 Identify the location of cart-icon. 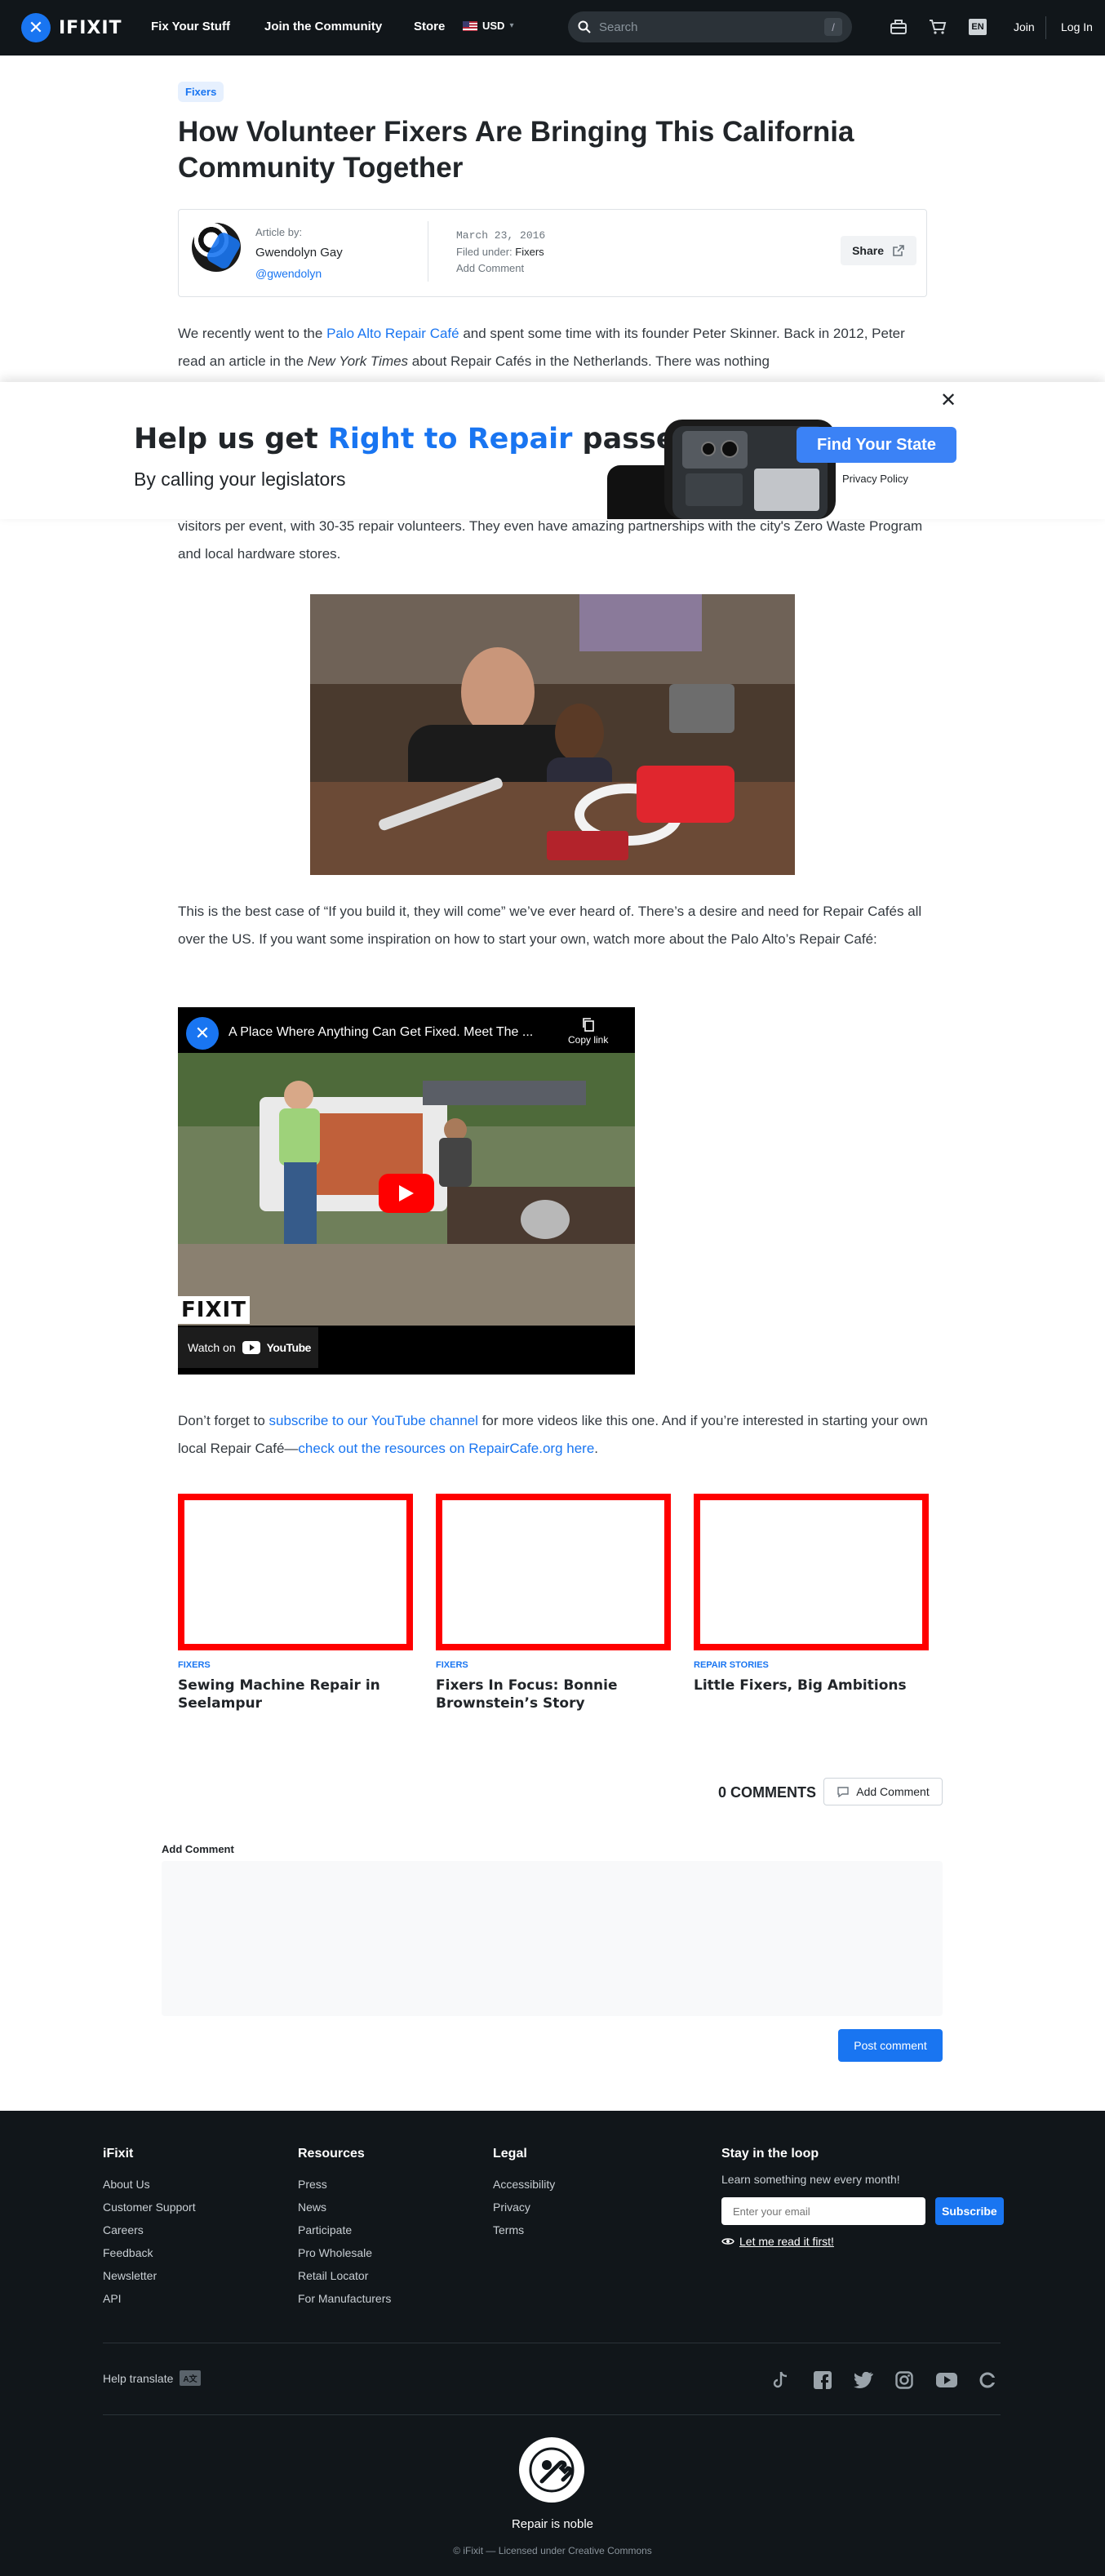
(938, 27).